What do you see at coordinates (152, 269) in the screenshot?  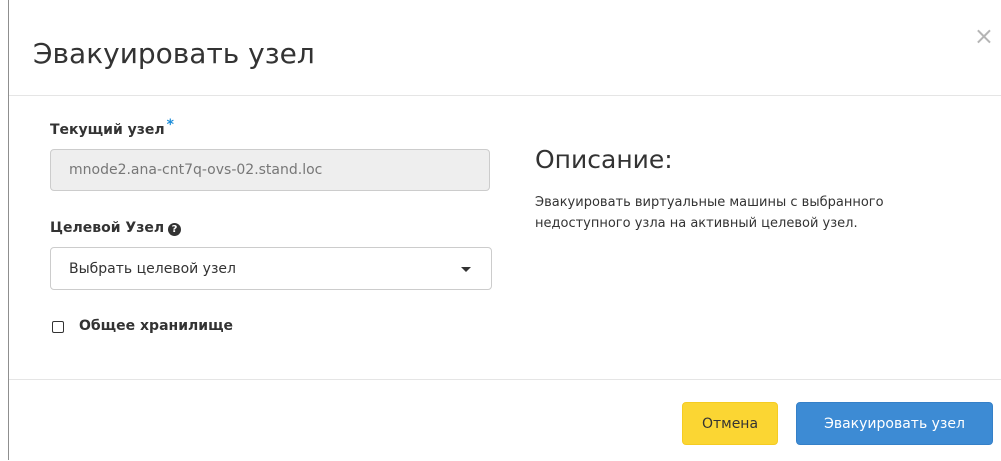 I see `target-node-select-value: Выбрать целевой узел` at bounding box center [152, 269].